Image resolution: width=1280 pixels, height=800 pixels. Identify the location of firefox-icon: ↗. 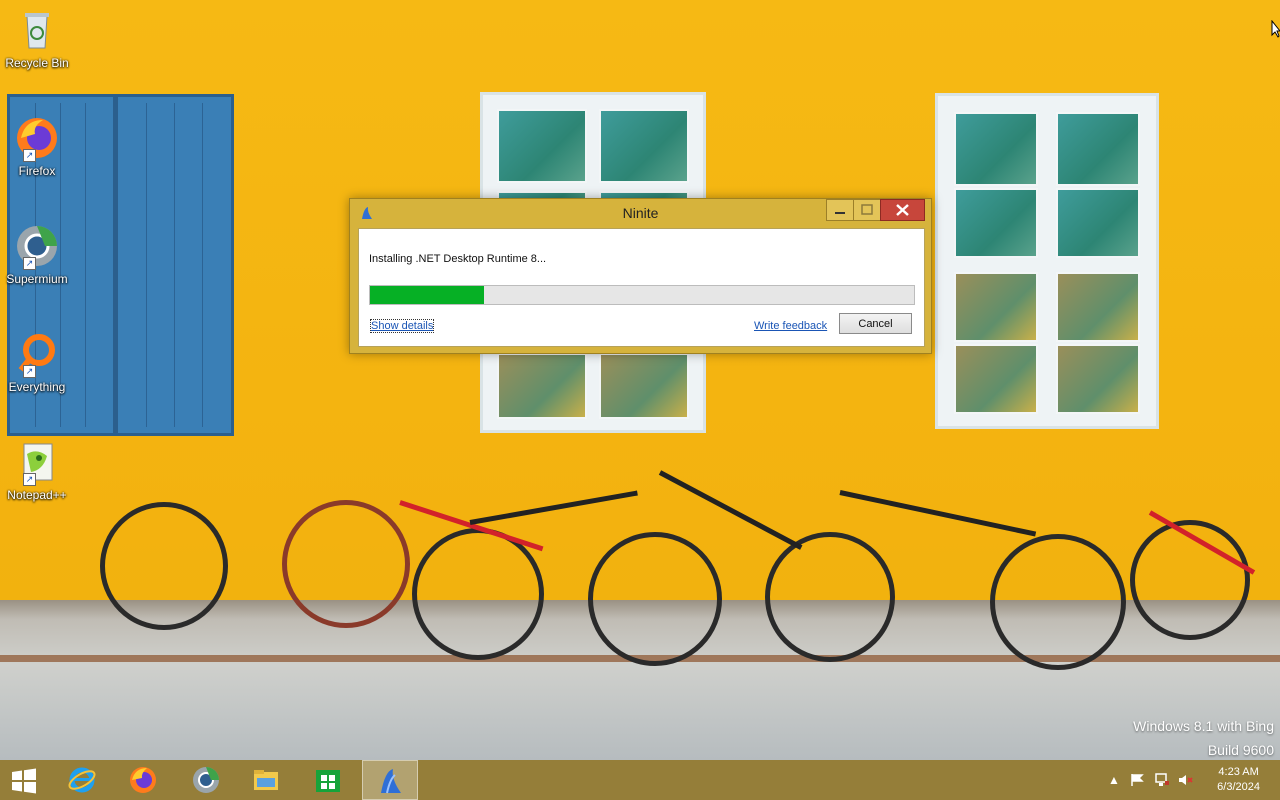
(37, 139).